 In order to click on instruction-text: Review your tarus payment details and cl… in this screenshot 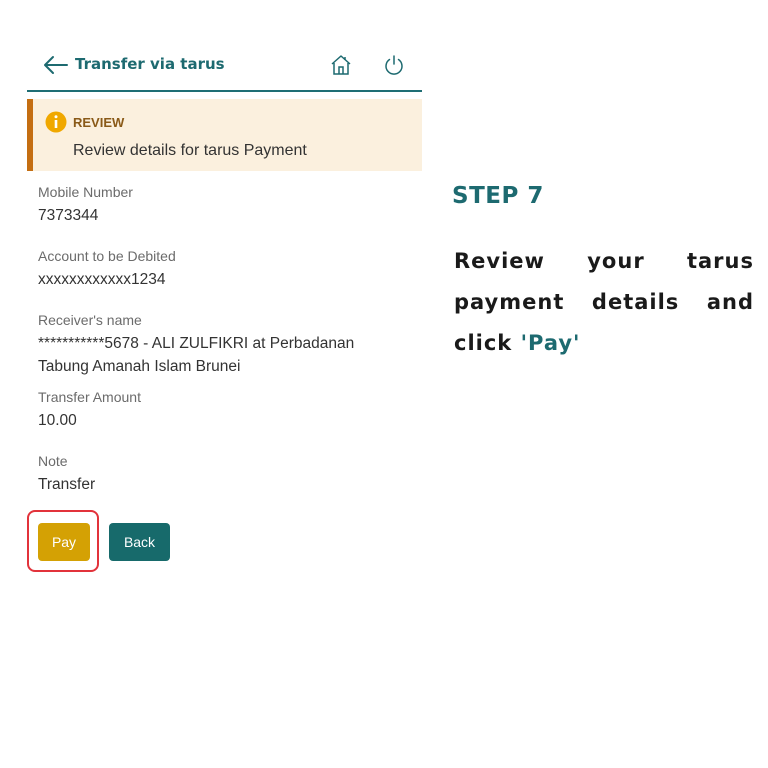, I will do `click(604, 302)`.